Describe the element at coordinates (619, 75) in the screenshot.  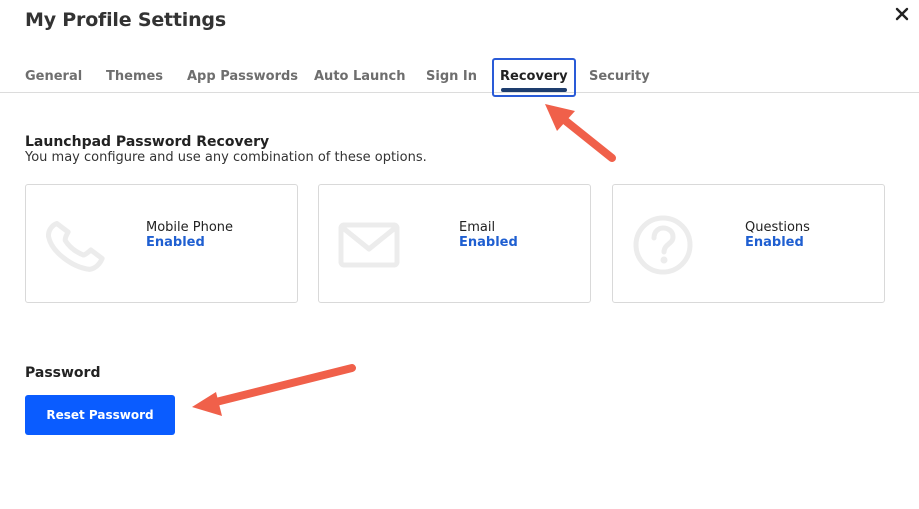
I see `tab-security: Security` at that location.